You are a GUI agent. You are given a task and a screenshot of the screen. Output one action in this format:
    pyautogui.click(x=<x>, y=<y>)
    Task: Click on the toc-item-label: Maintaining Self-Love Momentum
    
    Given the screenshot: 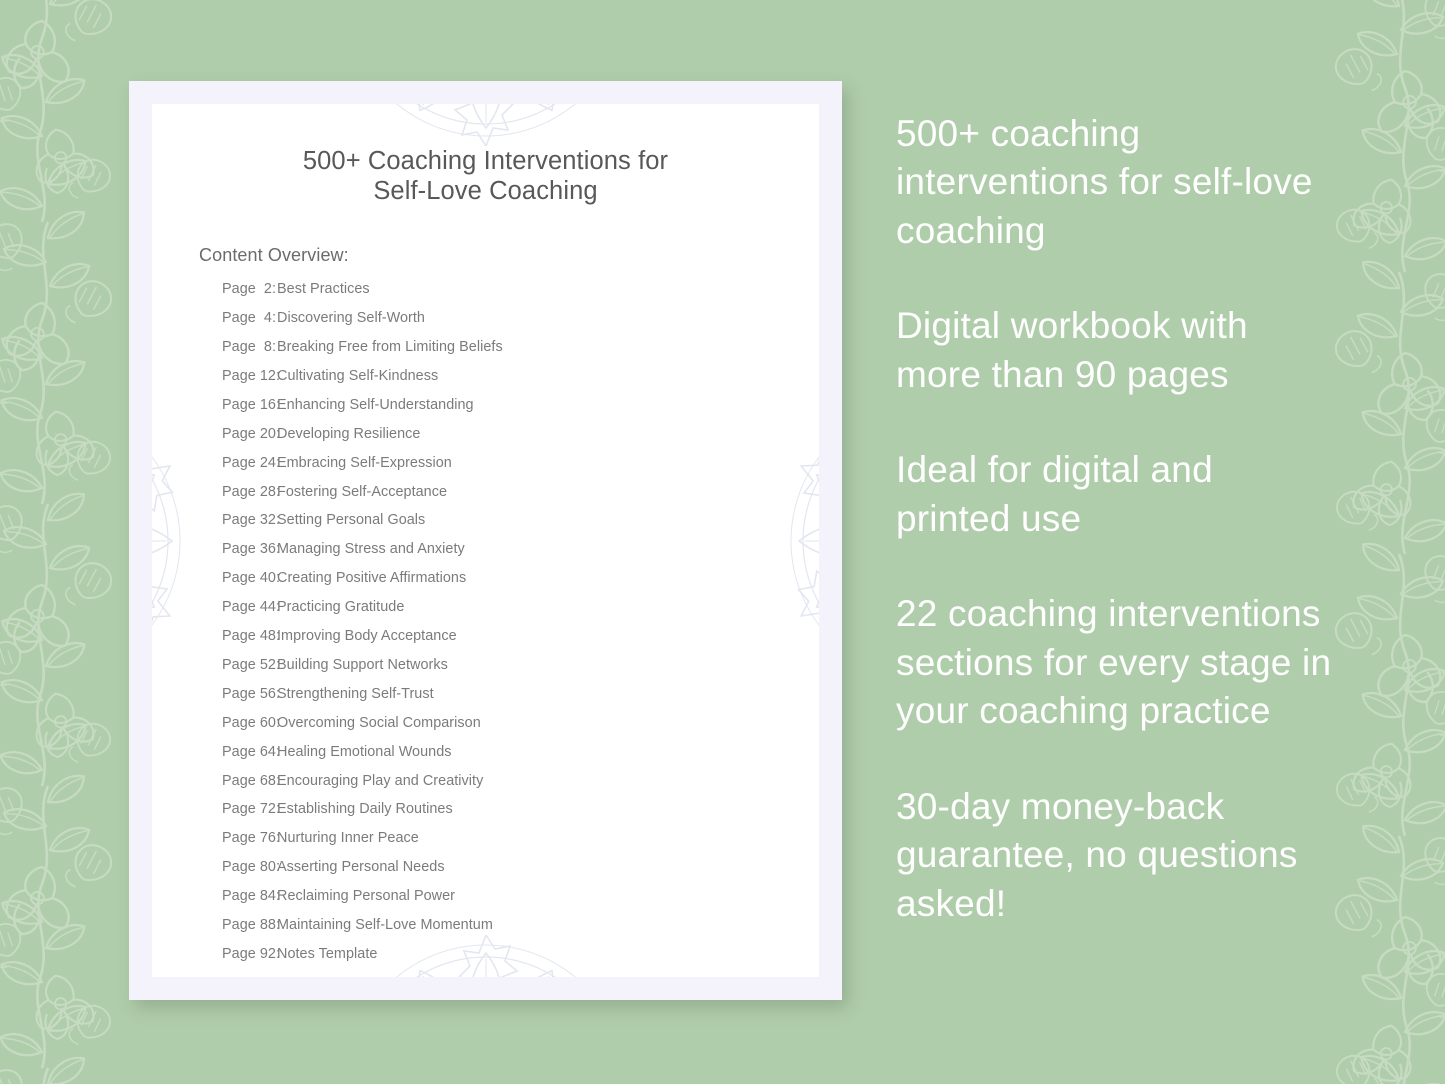 What is the action you would take?
    pyautogui.click(x=385, y=925)
    